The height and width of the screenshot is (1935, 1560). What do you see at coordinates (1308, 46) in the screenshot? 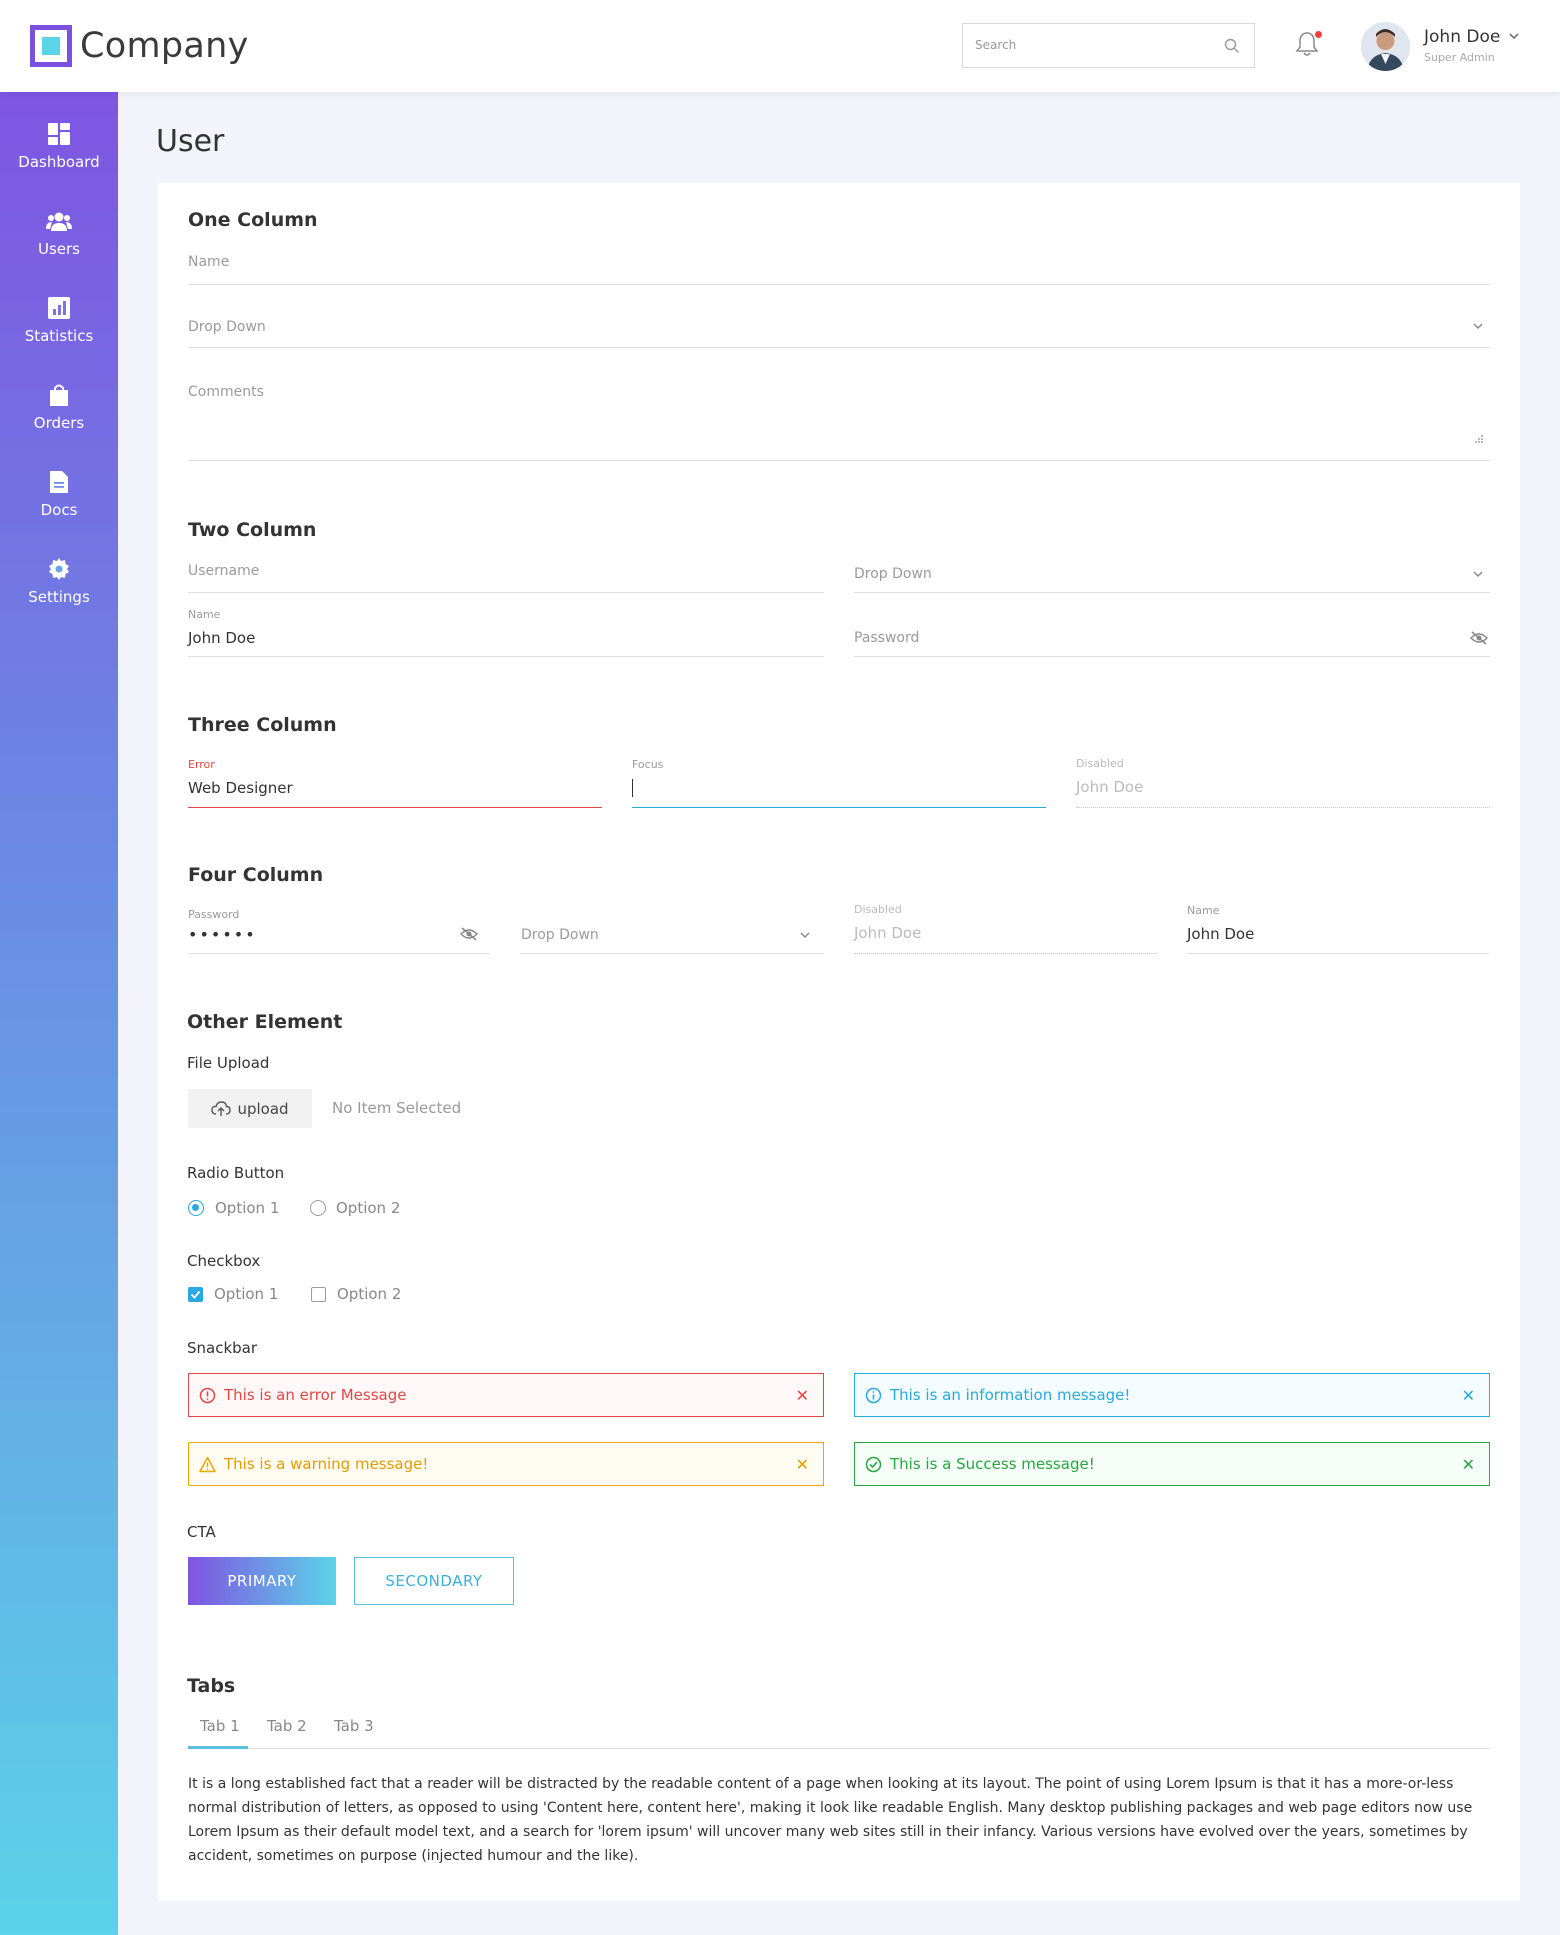
I see `notification-bell-icon` at bounding box center [1308, 46].